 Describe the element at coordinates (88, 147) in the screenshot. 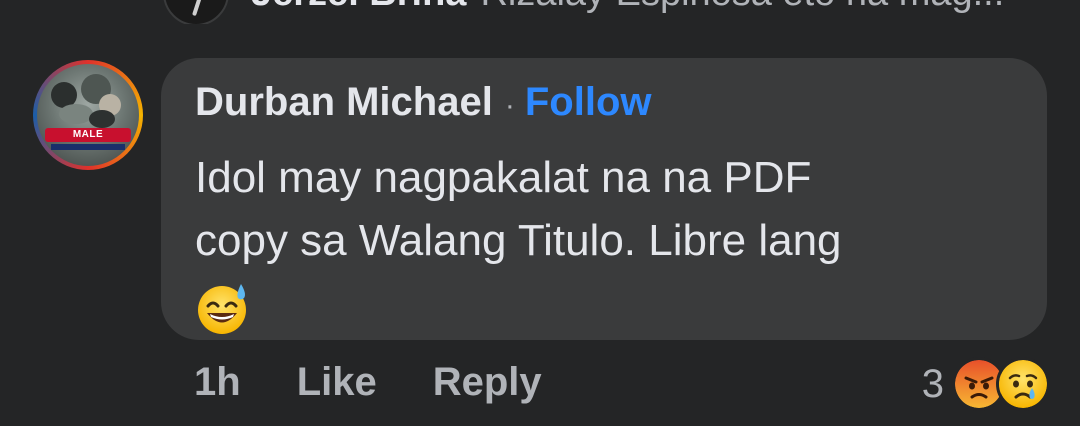

I see `avatar-strip` at that location.